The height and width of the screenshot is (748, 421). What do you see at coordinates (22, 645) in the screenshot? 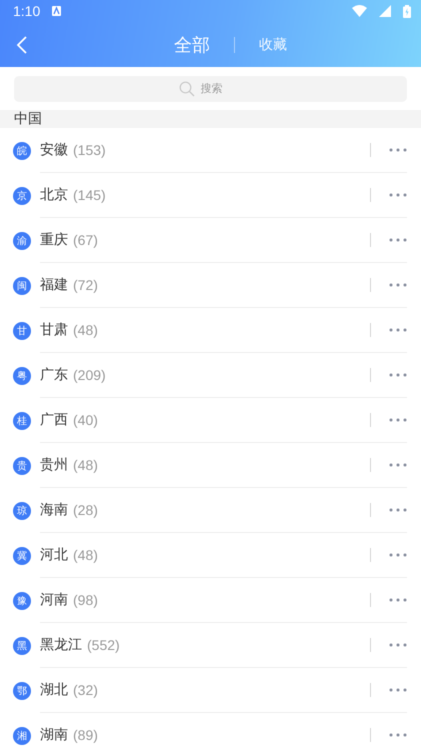
I see `region-badge: 黑` at bounding box center [22, 645].